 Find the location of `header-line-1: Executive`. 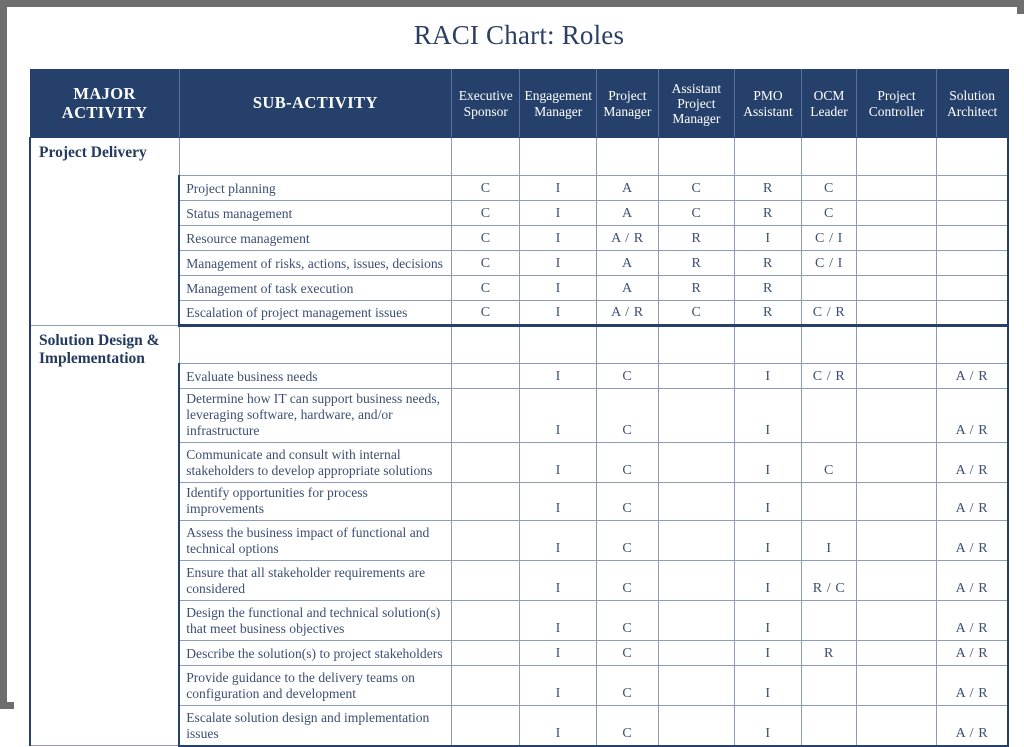

header-line-1: Executive is located at coordinates (485, 96).